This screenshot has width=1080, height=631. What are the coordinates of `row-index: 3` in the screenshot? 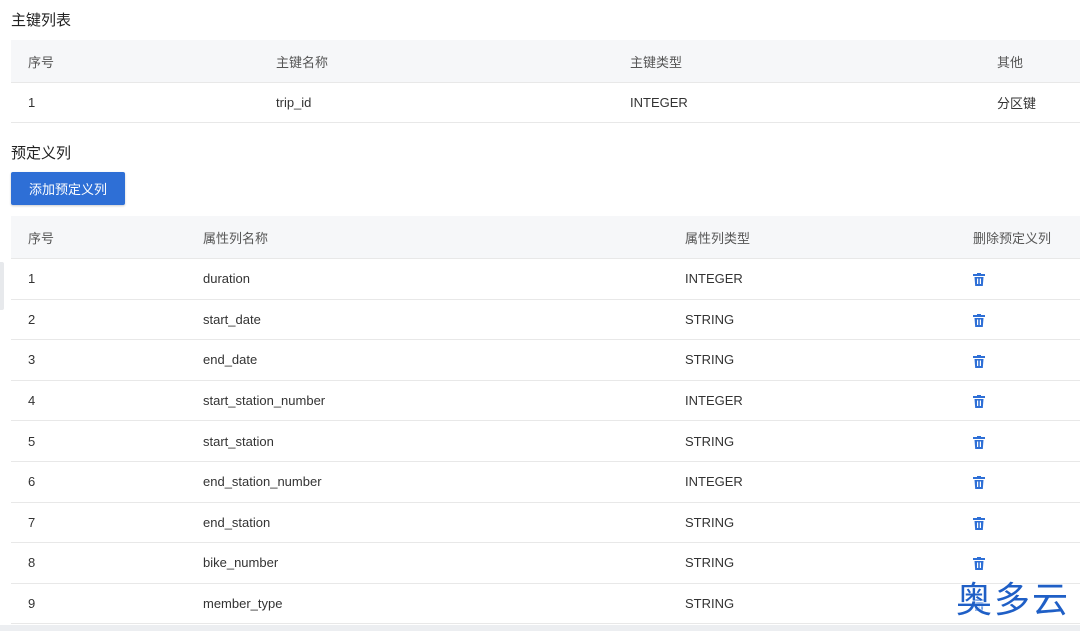 It's located at (98, 360).